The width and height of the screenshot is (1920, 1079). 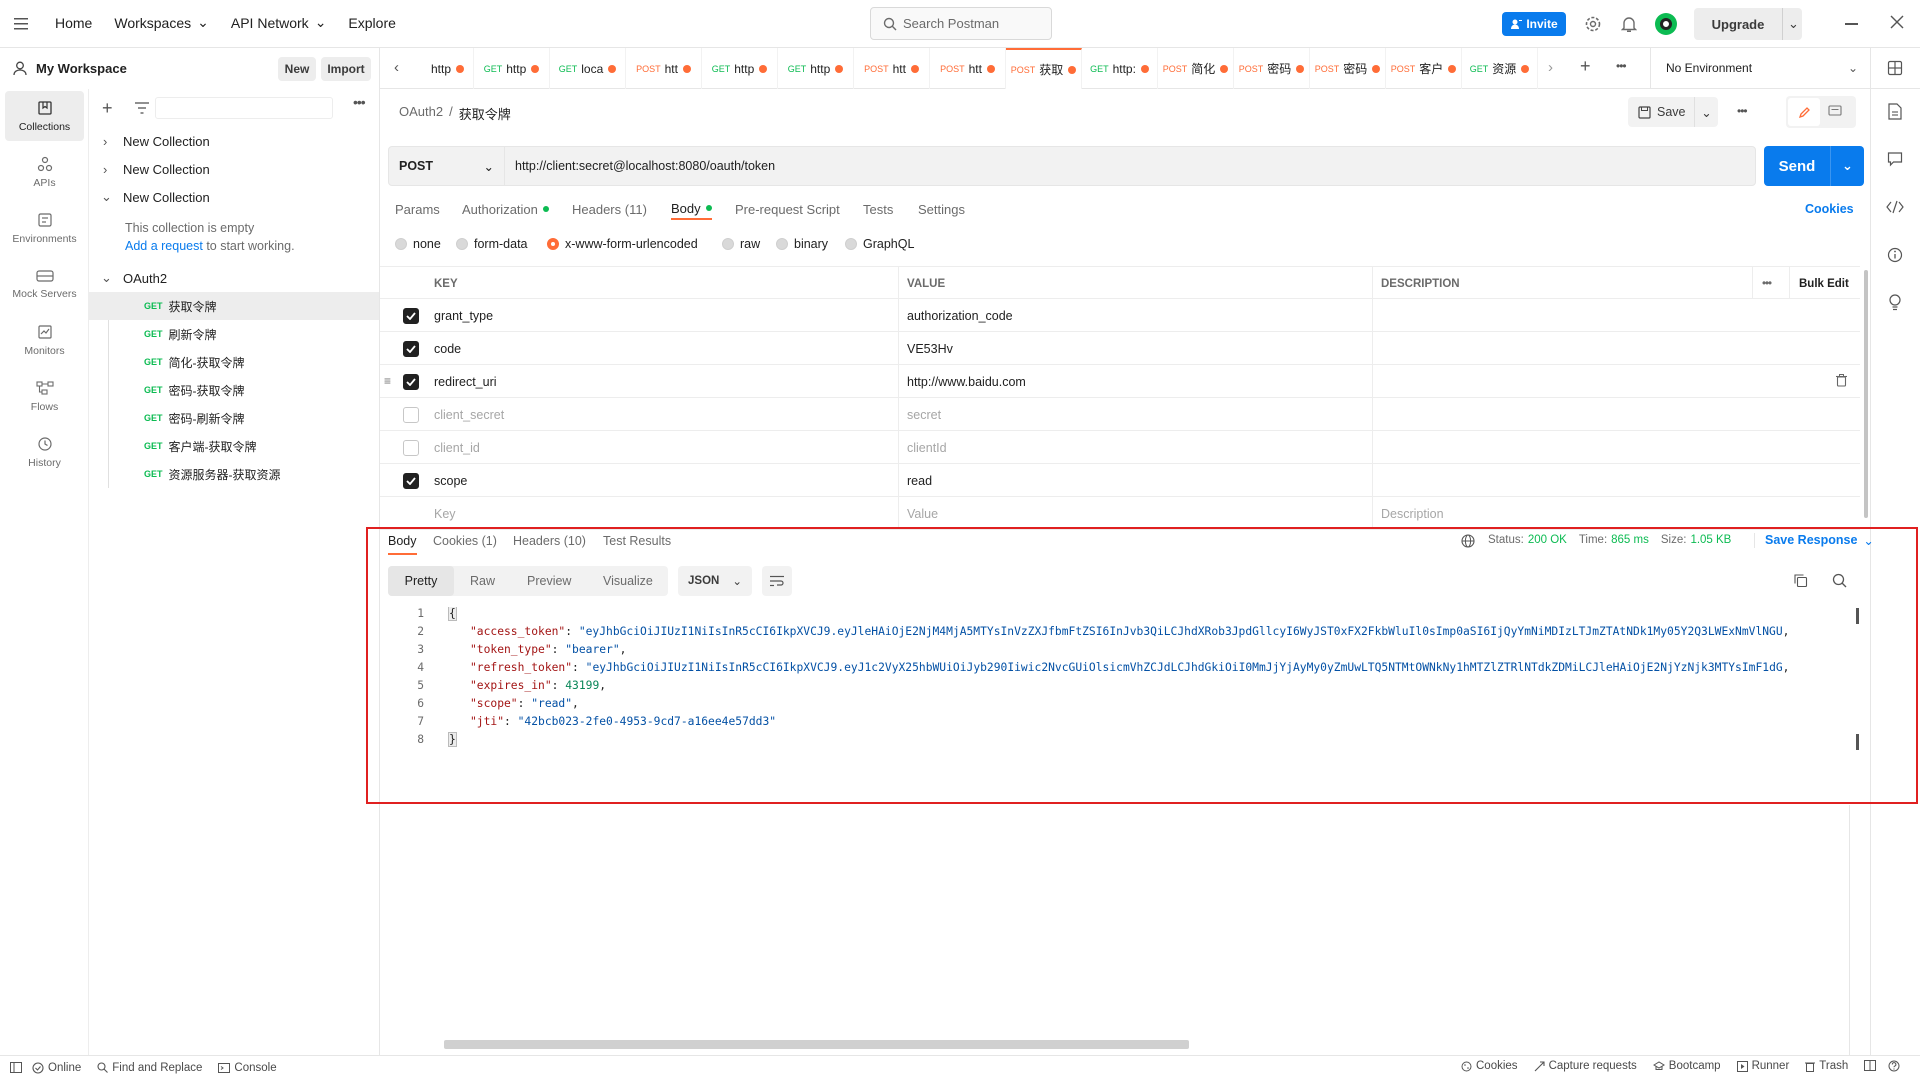 What do you see at coordinates (1829, 209) in the screenshot?
I see `cookies-link: Cookies` at bounding box center [1829, 209].